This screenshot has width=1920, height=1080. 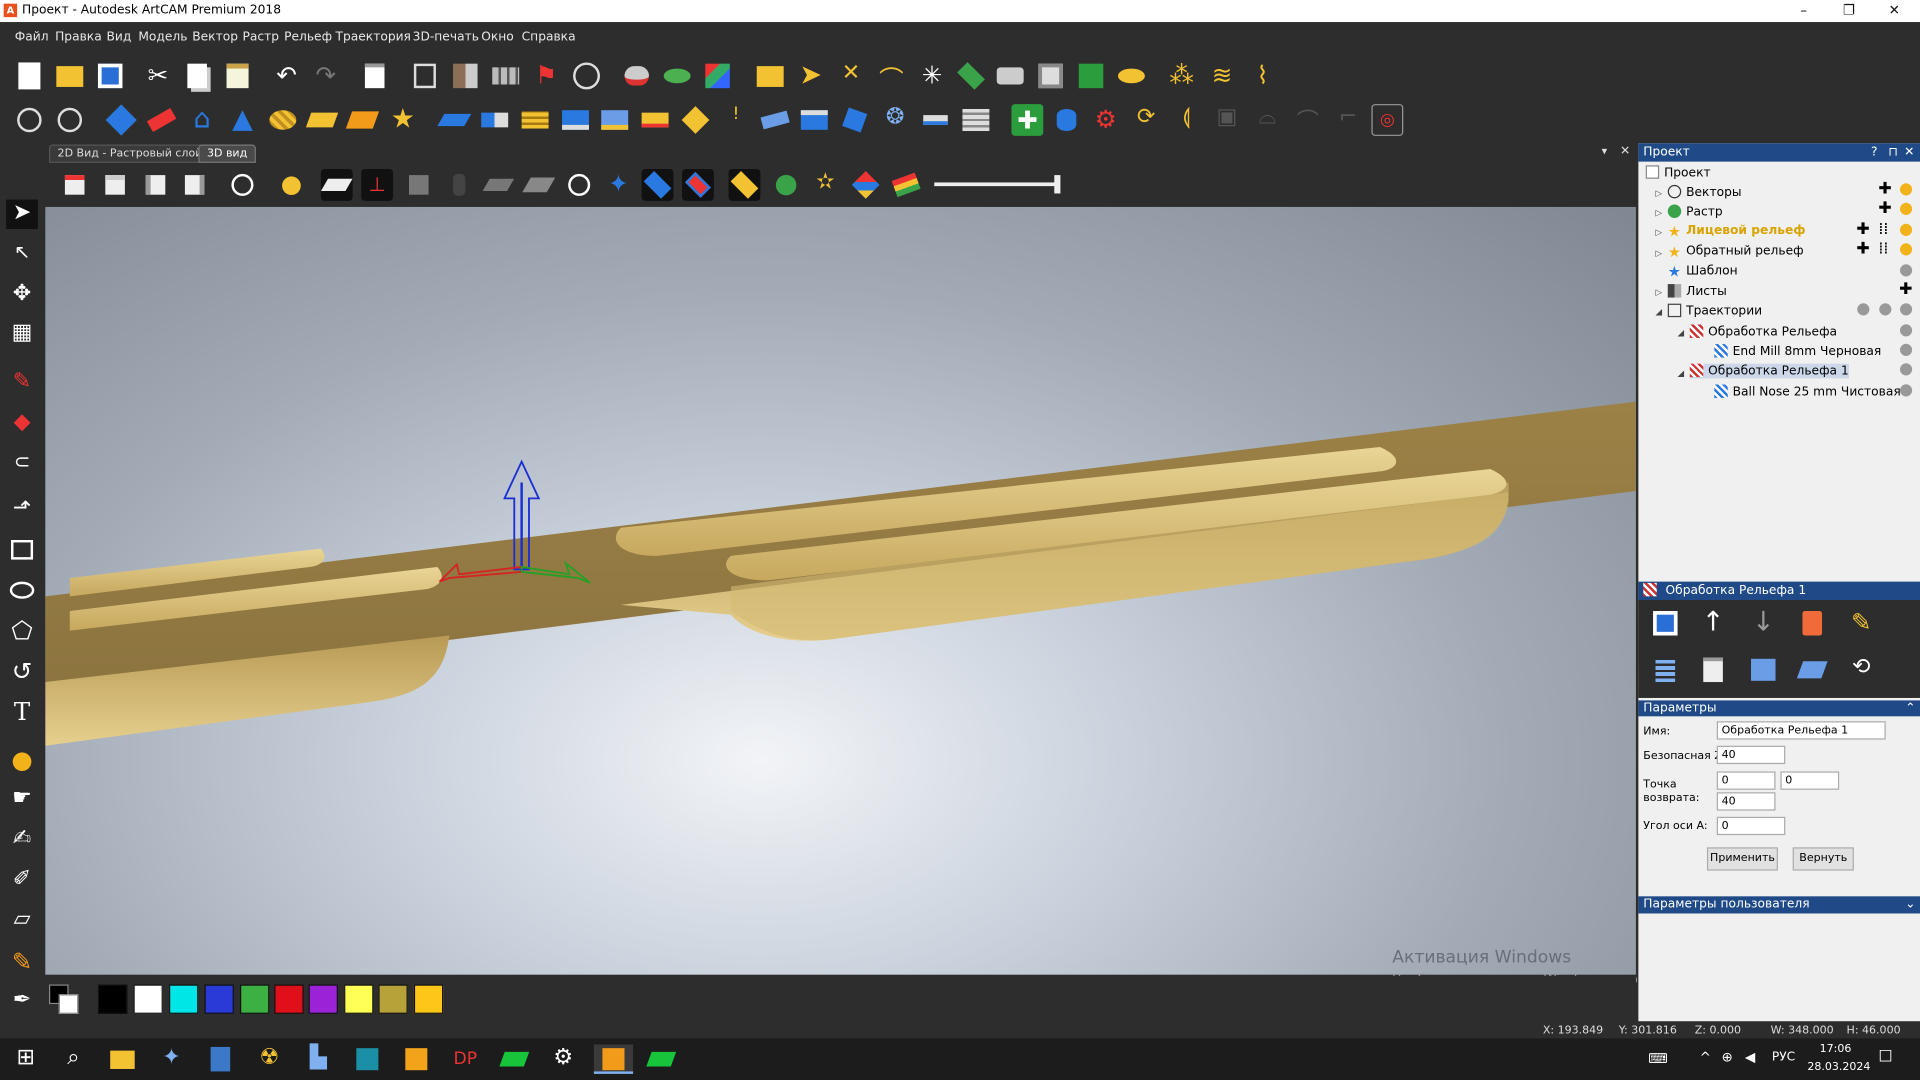 What do you see at coordinates (655, 120) in the screenshot?
I see `yellow-red-icon` at bounding box center [655, 120].